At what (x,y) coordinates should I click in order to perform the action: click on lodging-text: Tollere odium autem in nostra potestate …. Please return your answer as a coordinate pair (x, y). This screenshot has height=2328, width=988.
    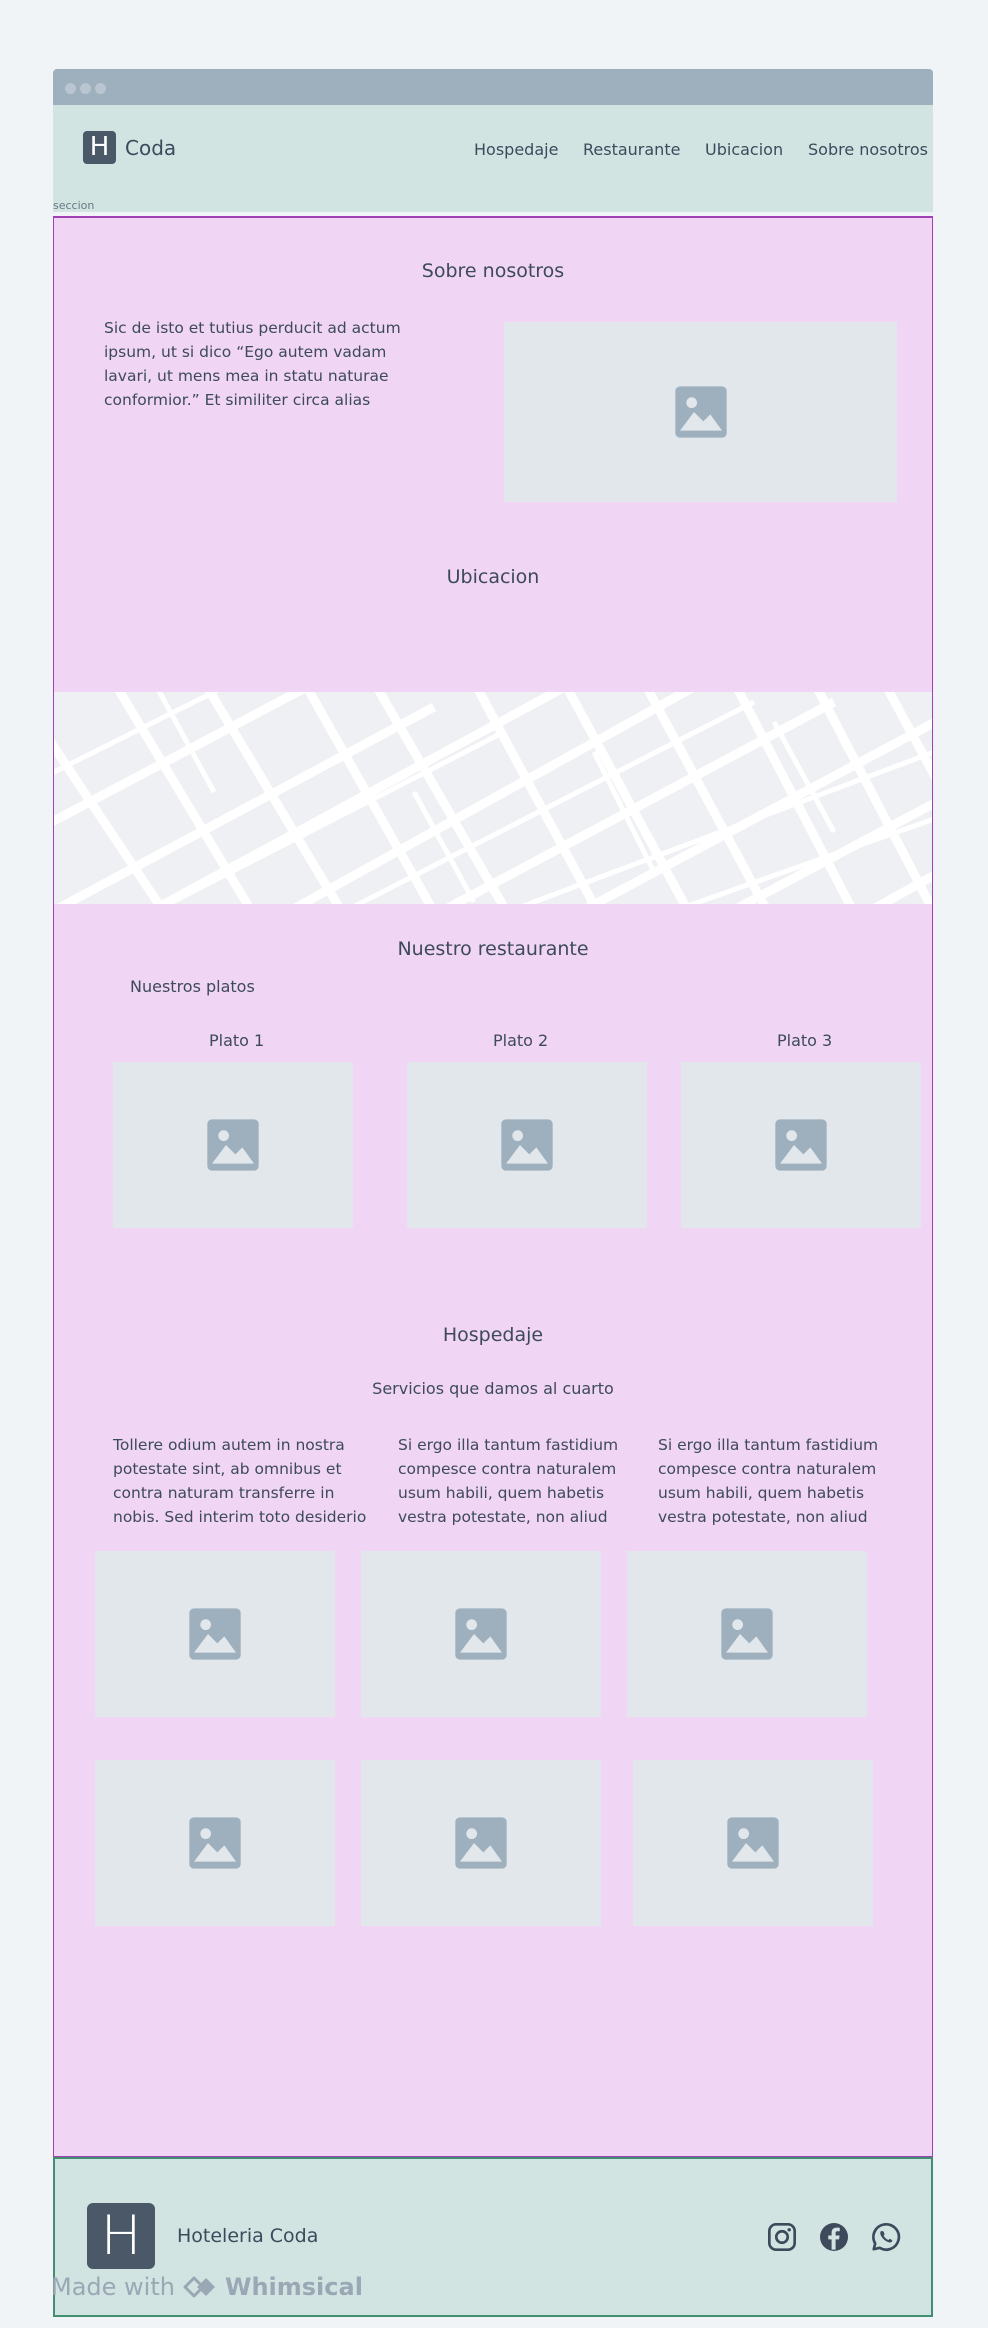
    Looking at the image, I should click on (240, 1481).